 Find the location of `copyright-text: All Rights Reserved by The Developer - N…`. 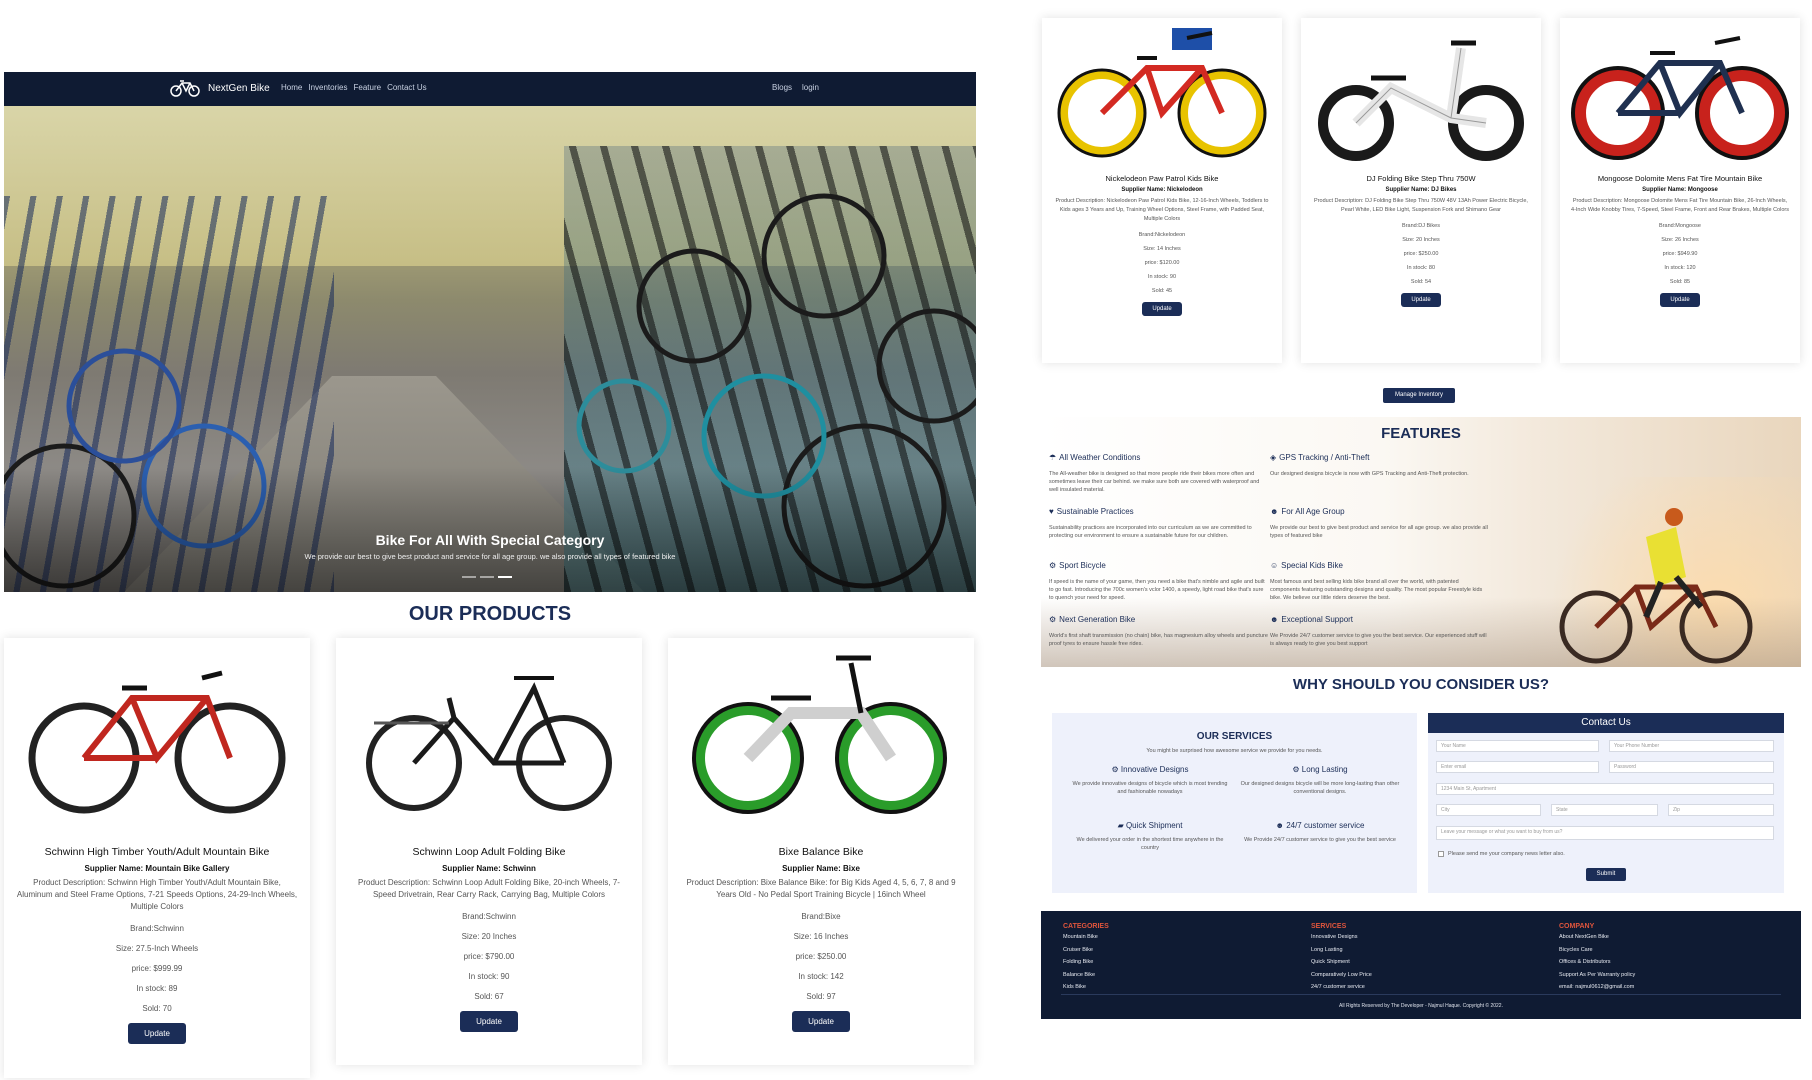

copyright-text: All Rights Reserved by The Developer - N… is located at coordinates (1421, 1006).